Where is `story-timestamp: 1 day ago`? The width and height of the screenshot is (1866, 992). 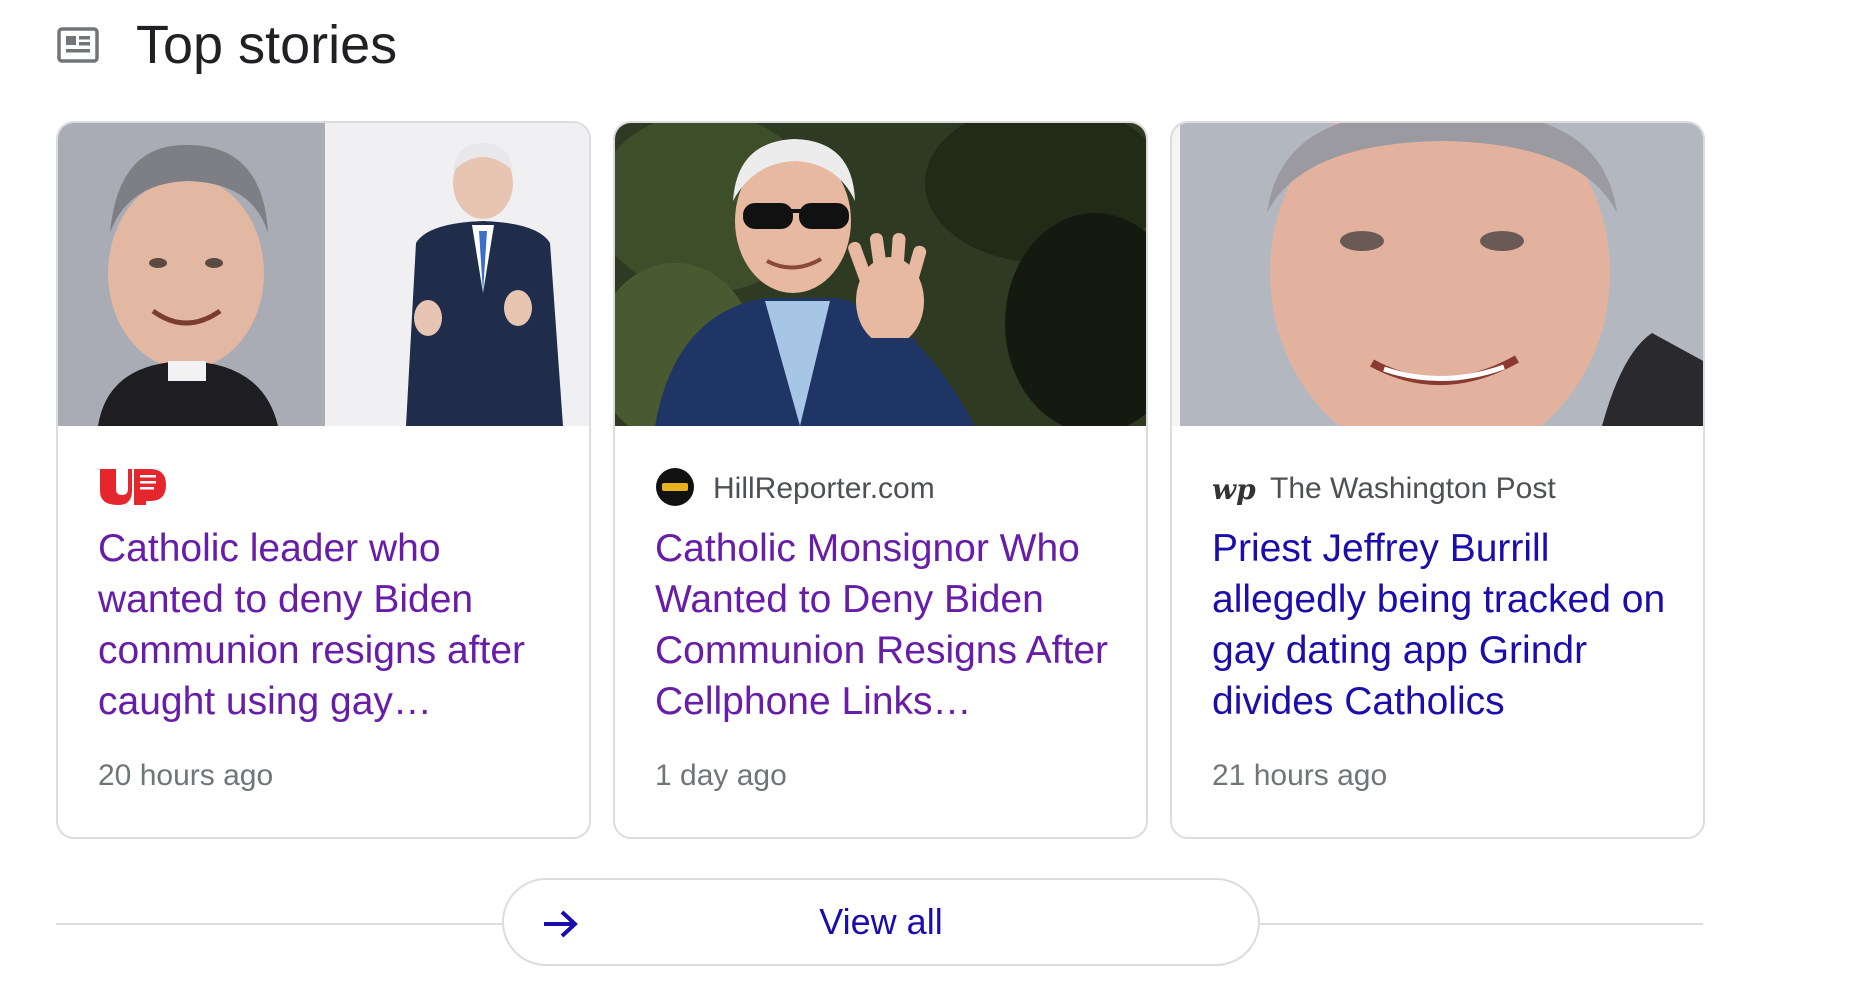 story-timestamp: 1 day ago is located at coordinates (721, 775).